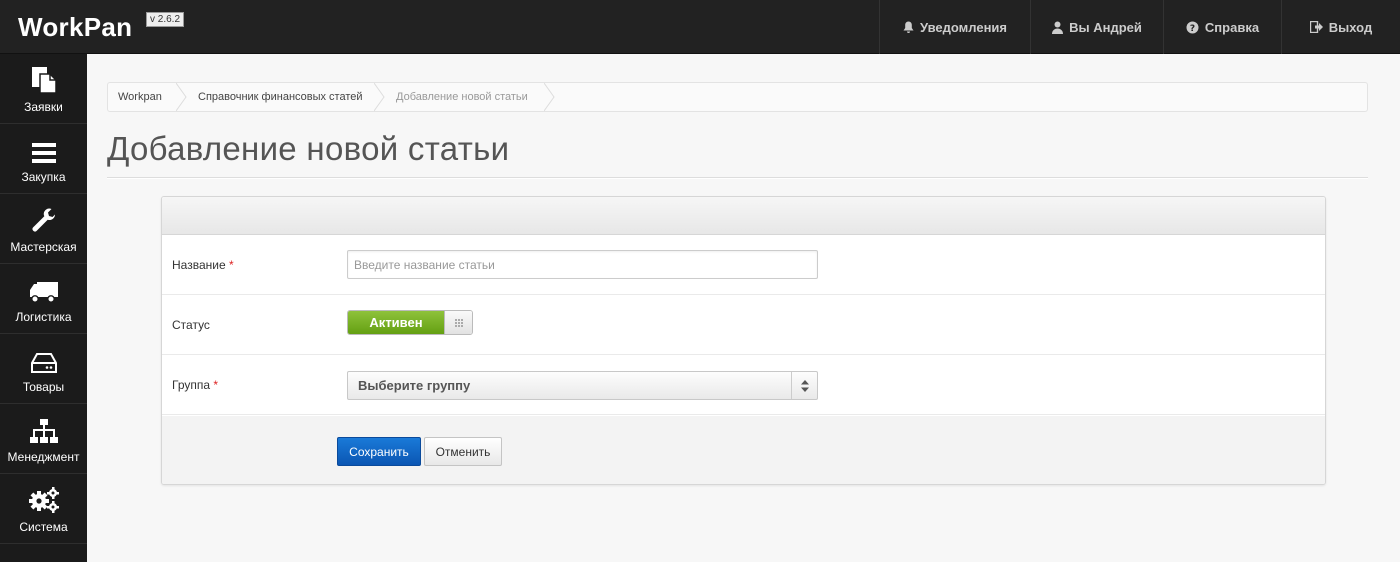  What do you see at coordinates (1350, 27) in the screenshot?
I see `logout-label: Выход` at bounding box center [1350, 27].